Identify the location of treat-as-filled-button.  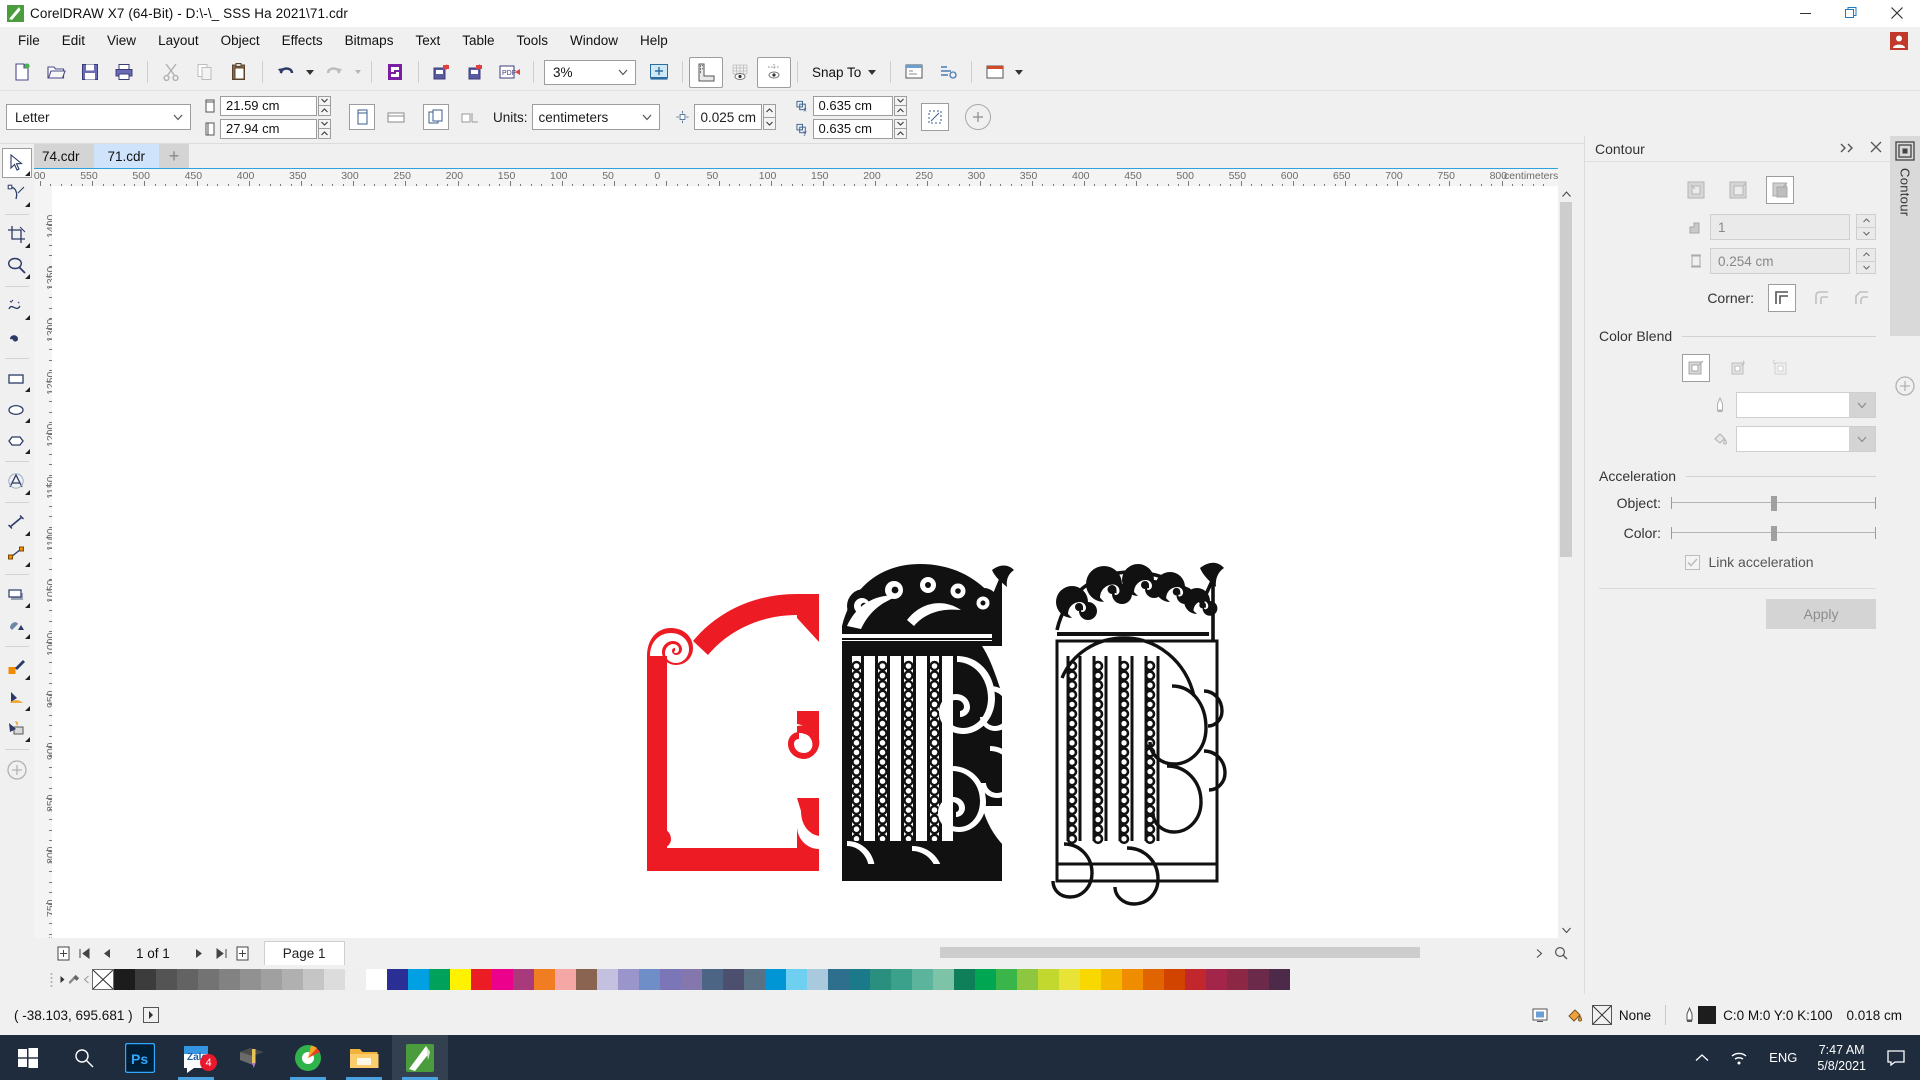
(934, 117).